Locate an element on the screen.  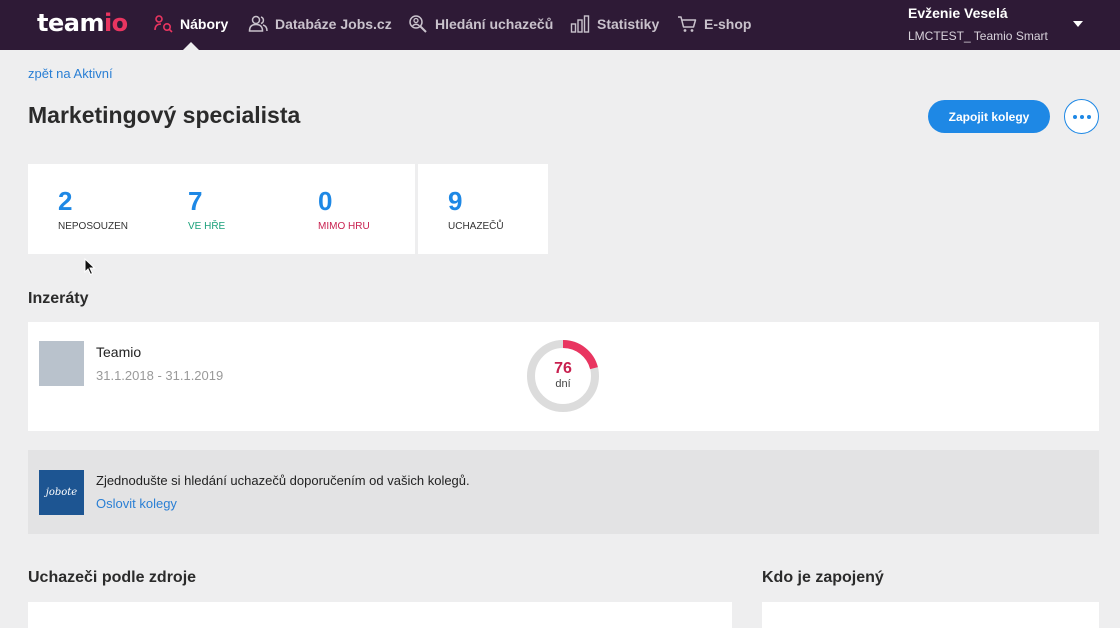
nav-item-eshop: E-shop is located at coordinates (714, 24).